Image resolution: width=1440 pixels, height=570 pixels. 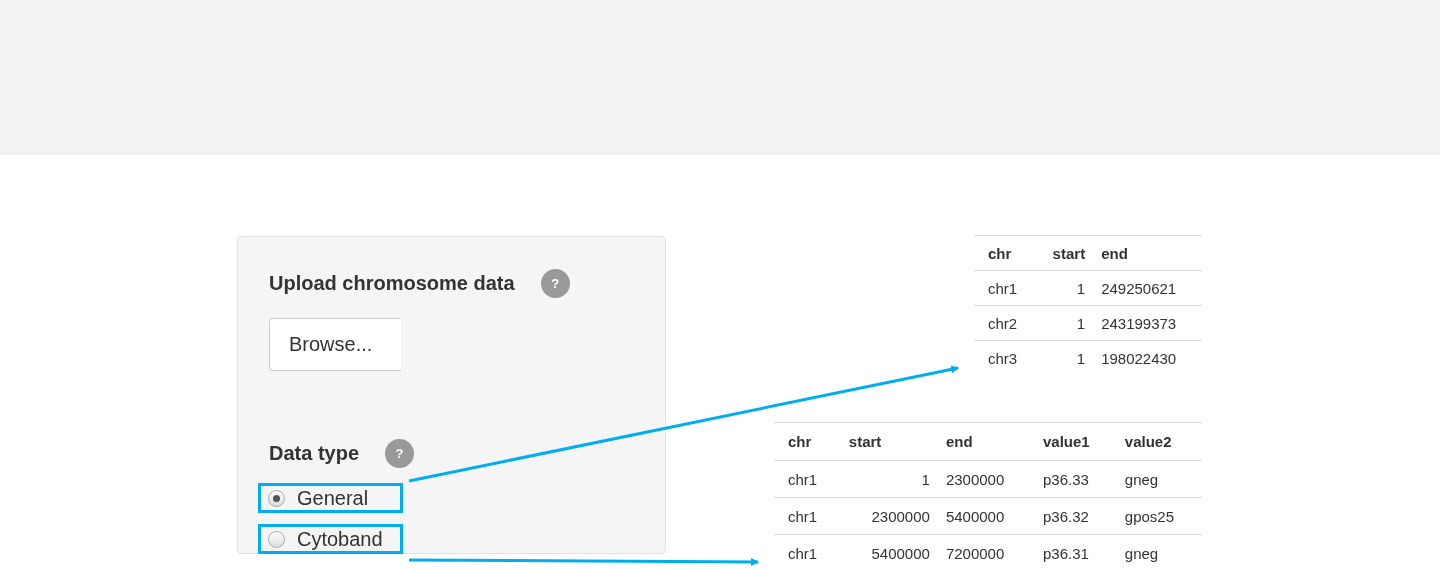 I want to click on section-label: Data type, so click(x=314, y=453).